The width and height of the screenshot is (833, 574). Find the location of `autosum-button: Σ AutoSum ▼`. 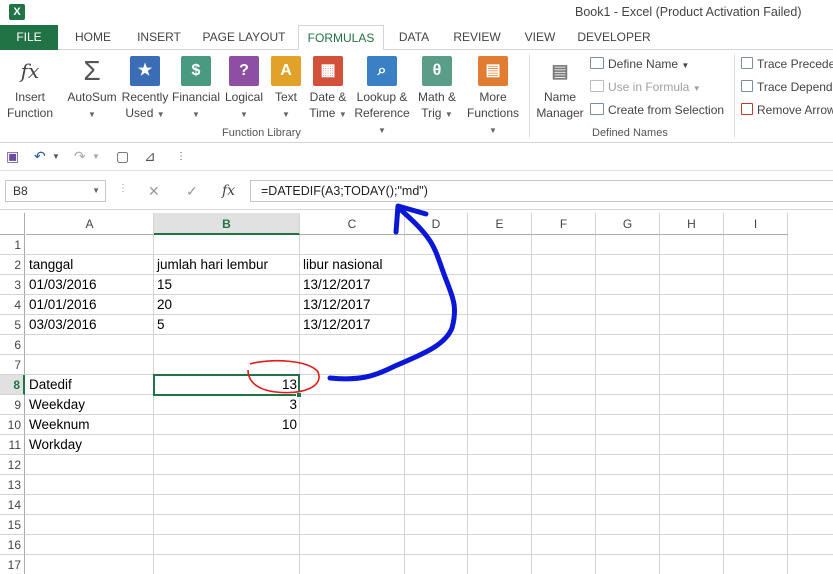

autosum-button: Σ AutoSum ▼ is located at coordinates (92, 89).